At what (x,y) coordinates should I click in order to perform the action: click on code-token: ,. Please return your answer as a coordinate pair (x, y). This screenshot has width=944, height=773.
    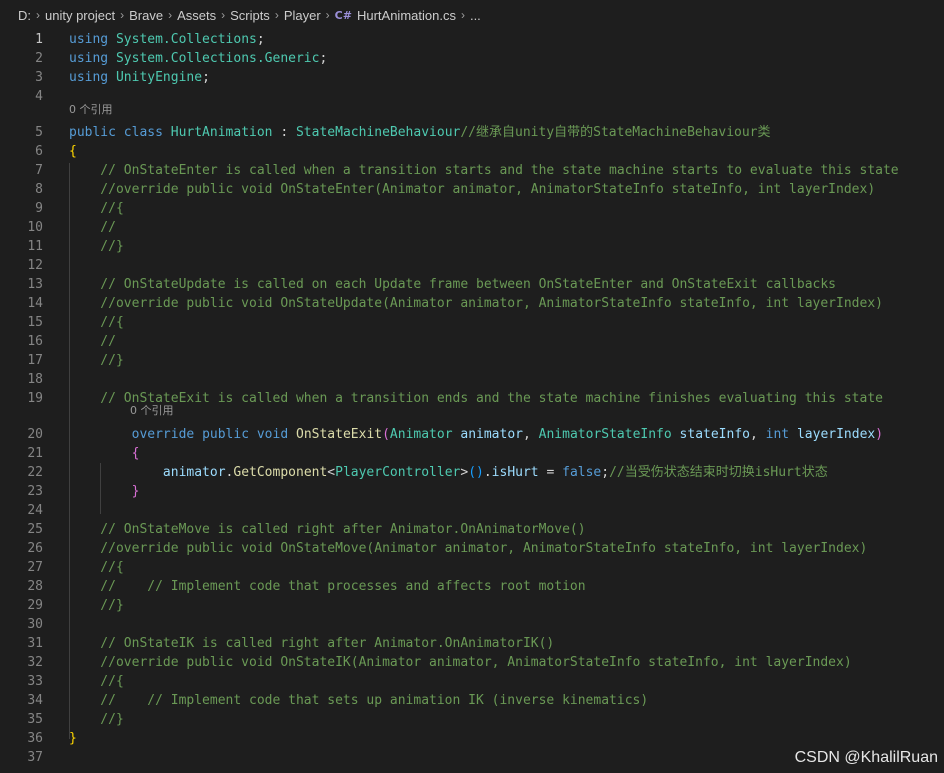
    Looking at the image, I should click on (758, 434).